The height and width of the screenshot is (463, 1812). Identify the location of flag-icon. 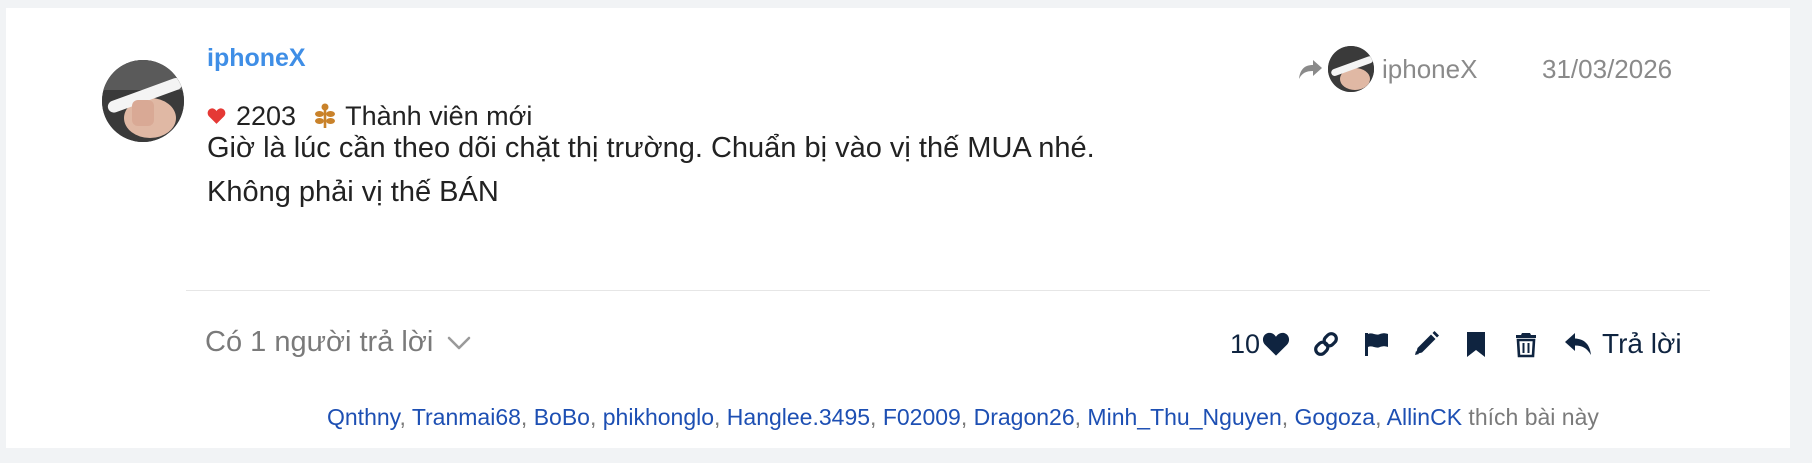
(1377, 344).